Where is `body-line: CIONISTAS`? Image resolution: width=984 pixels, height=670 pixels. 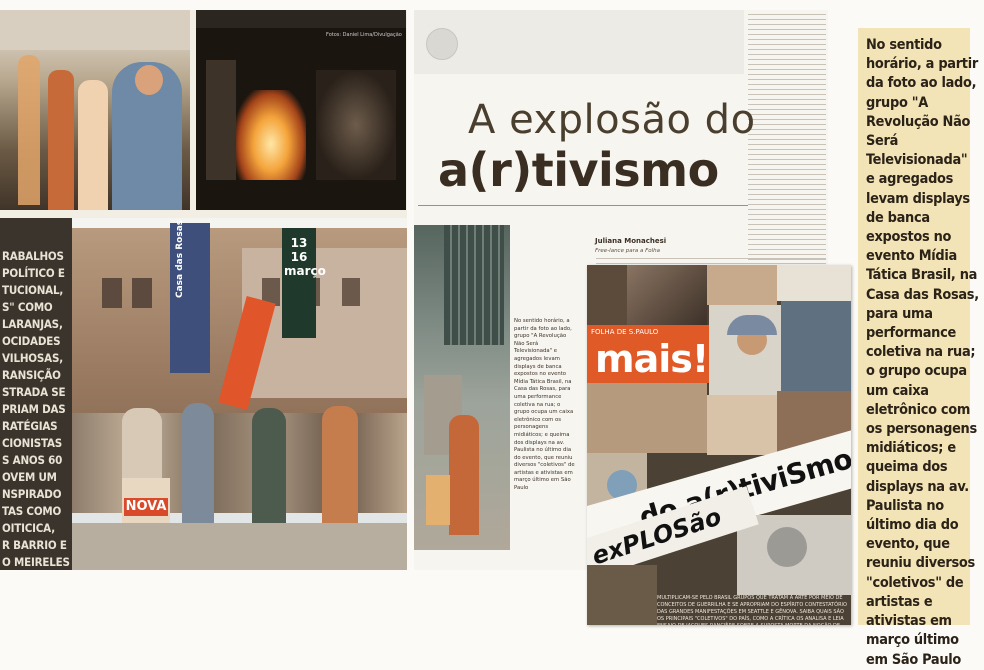
body-line: CIONISTAS is located at coordinates (32, 443).